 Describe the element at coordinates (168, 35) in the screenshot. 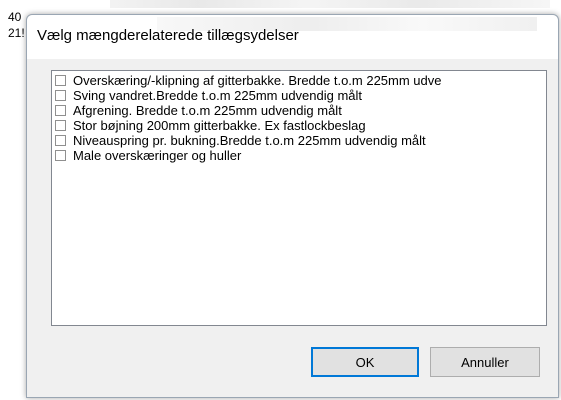

I see `dialog-title: Vælg mængderelaterede tillægsydelser` at that location.